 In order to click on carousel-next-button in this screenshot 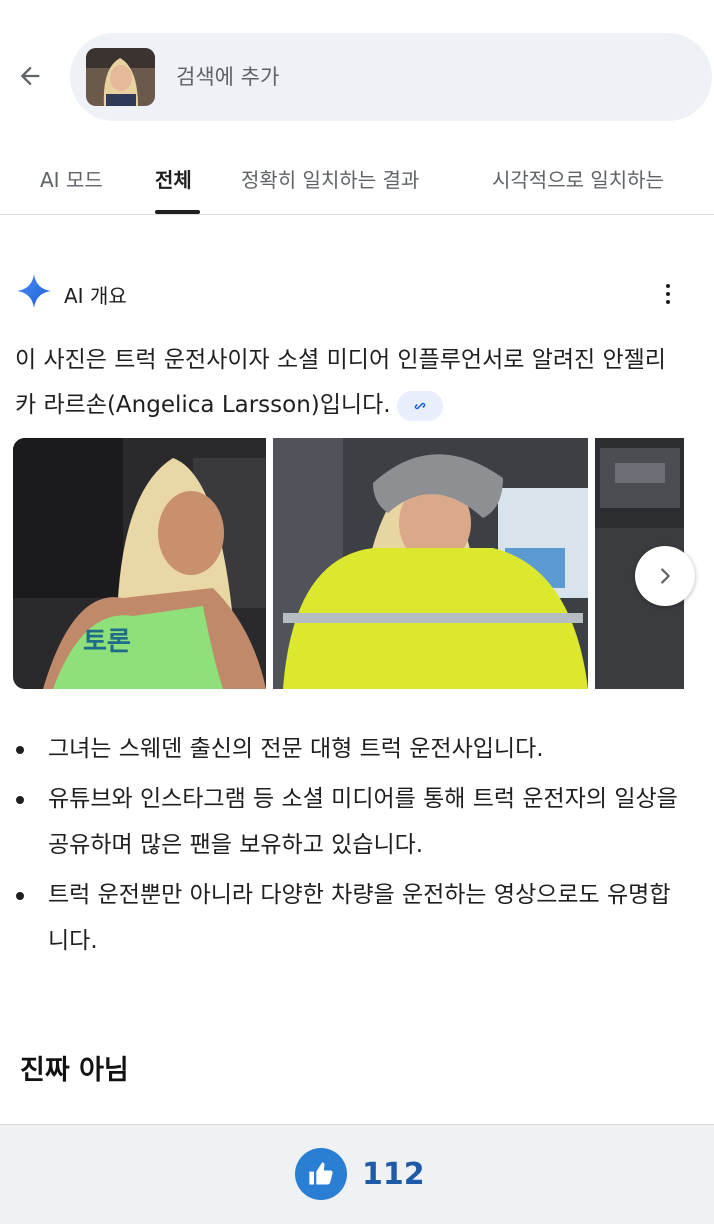, I will do `click(665, 576)`.